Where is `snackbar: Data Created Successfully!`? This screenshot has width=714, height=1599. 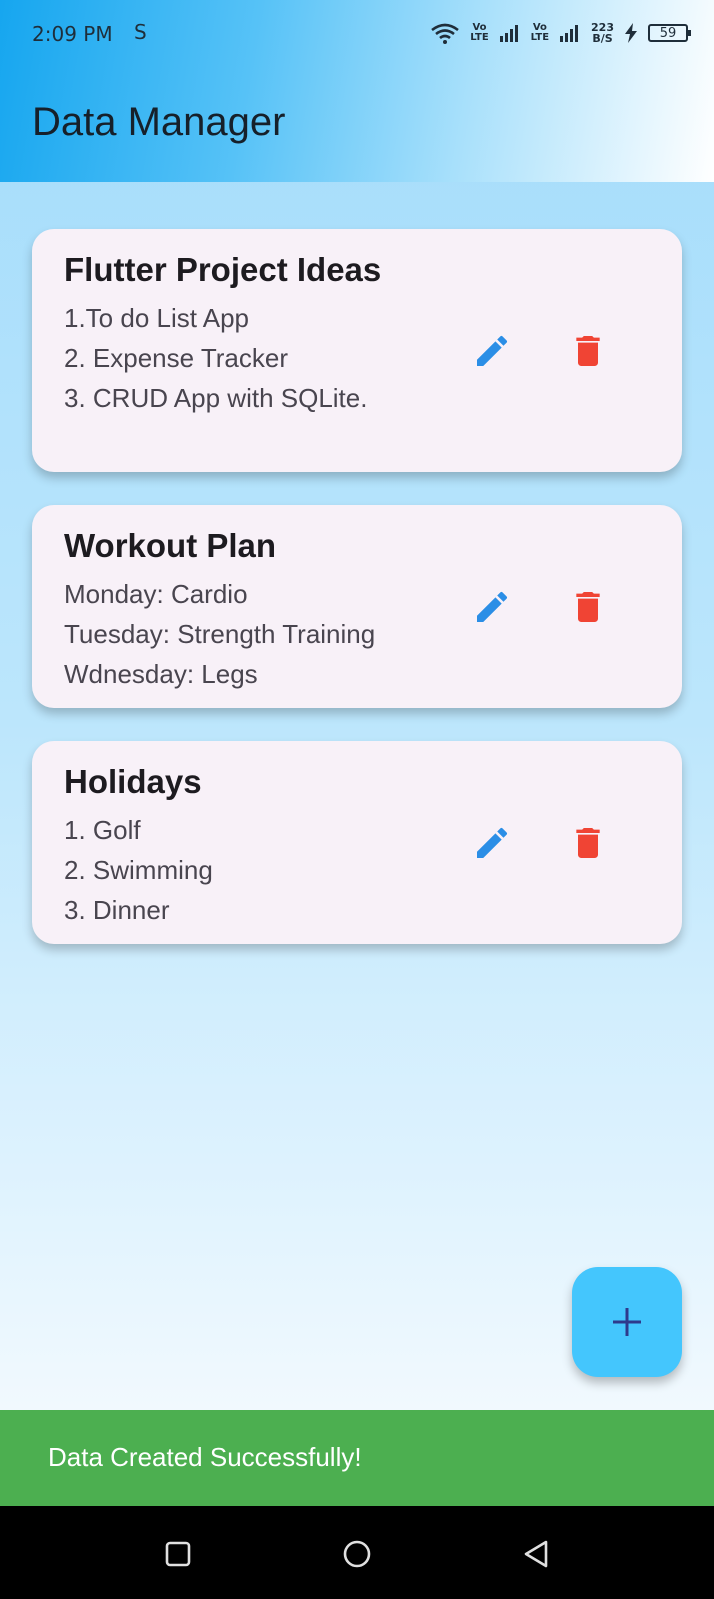 snackbar: Data Created Successfully! is located at coordinates (357, 1458).